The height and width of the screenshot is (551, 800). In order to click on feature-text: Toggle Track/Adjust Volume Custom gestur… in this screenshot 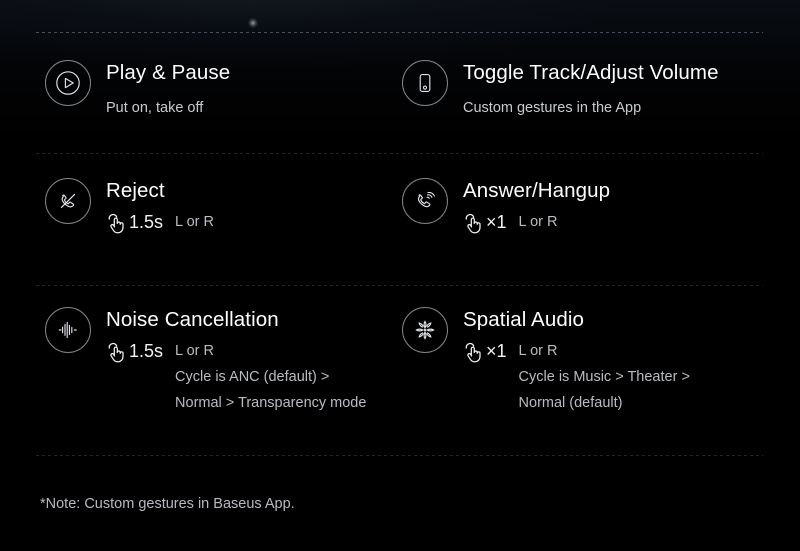, I will do `click(591, 88)`.